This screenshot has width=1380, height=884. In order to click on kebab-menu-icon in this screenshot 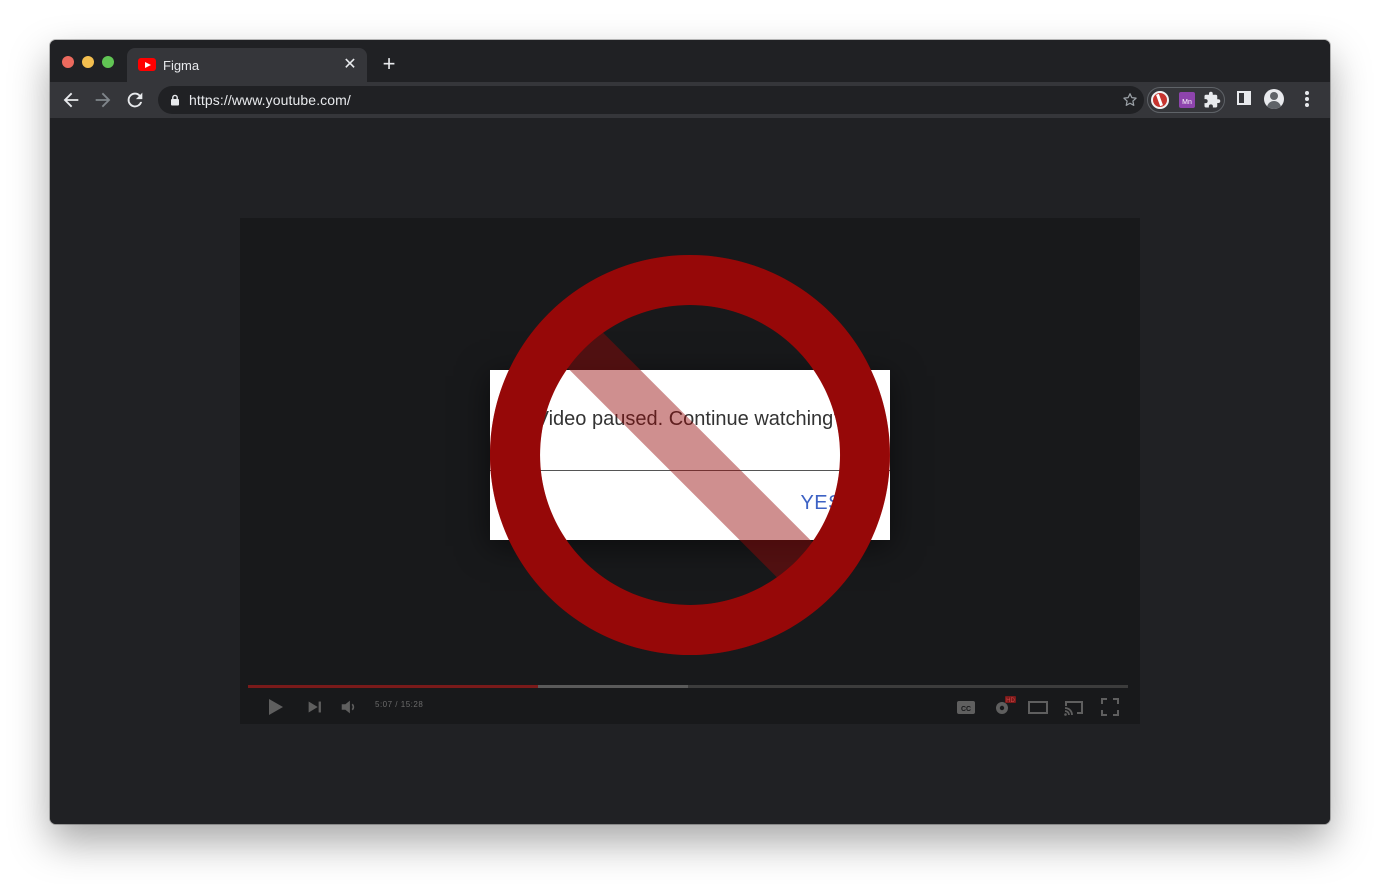, I will do `click(1307, 99)`.